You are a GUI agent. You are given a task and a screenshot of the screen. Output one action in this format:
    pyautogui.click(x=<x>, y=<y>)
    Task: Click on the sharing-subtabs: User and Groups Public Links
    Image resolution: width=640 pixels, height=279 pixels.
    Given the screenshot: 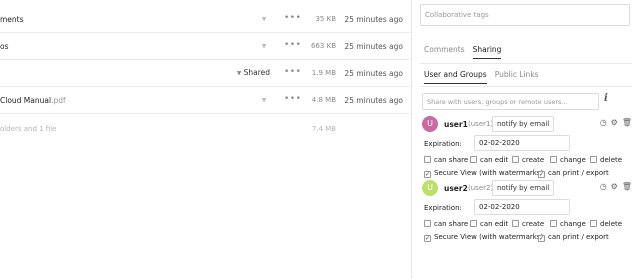 What is the action you would take?
    pyautogui.click(x=485, y=78)
    